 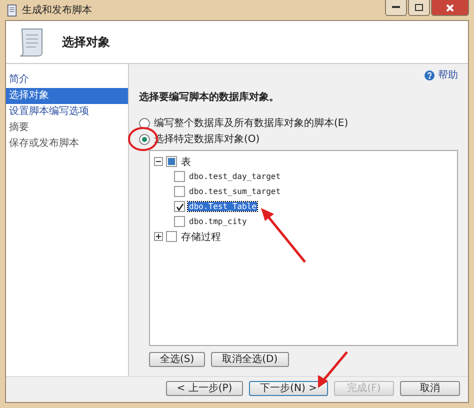 What do you see at coordinates (288, 388) in the screenshot?
I see `wizard-button: 下一步(N) >` at bounding box center [288, 388].